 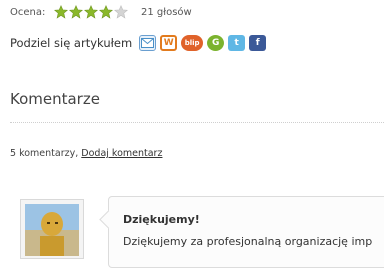 I want to click on comment-count: 5 komentarzy, Dodaj komentarz, so click(x=86, y=153).